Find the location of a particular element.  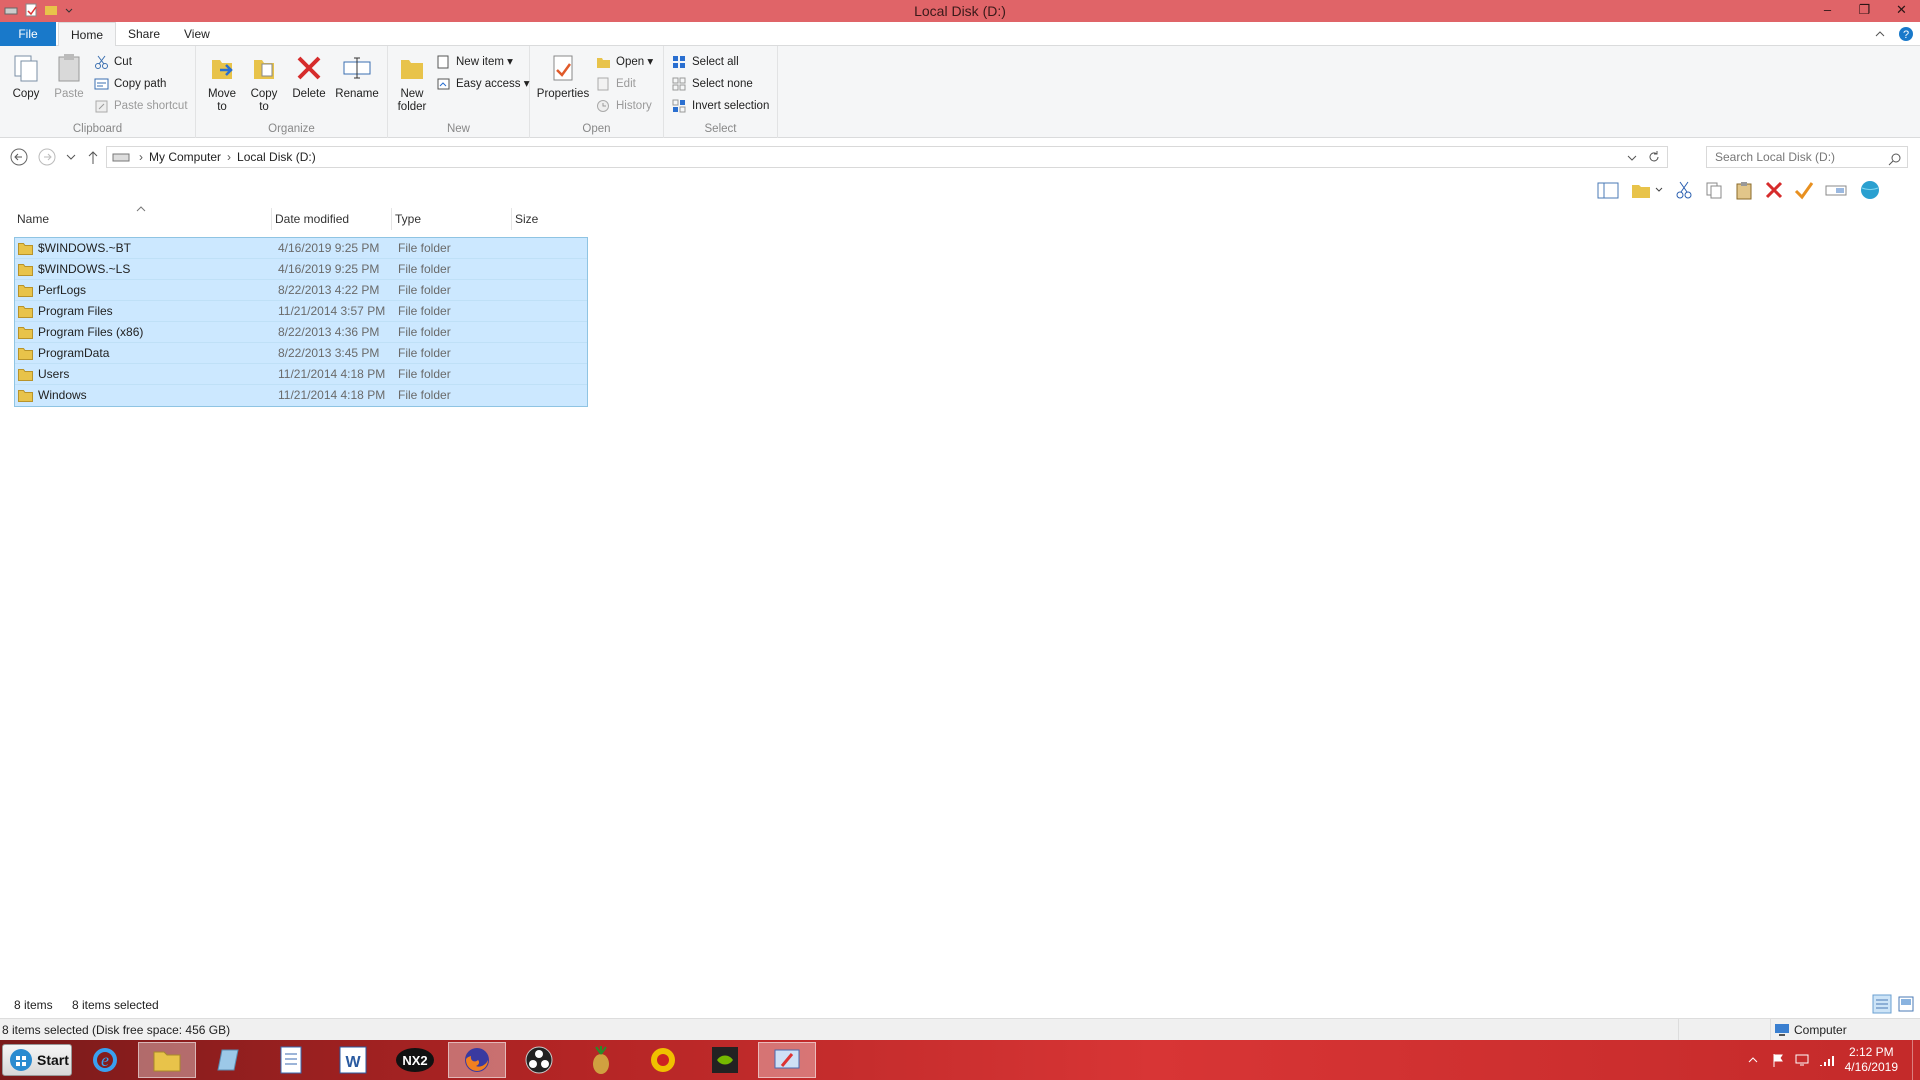

paste-shortcut-button: Paste shortcut is located at coordinates (141, 106).